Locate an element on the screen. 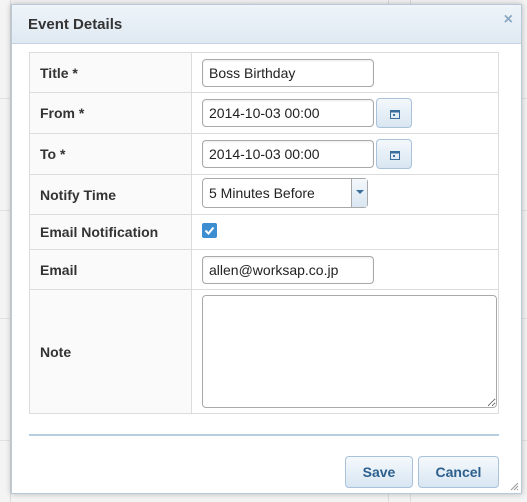  form-row-to: To * is located at coordinates (264, 154).